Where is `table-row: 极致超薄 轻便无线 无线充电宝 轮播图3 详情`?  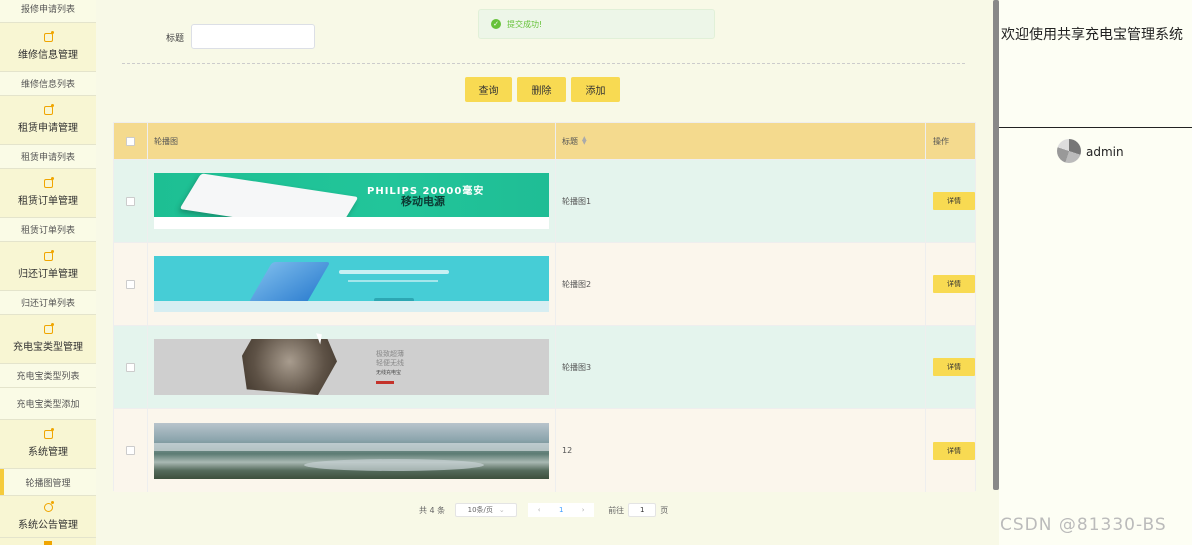
table-row: 极致超薄 轻便无线 无线充电宝 轮播图3 详情 is located at coordinates (544, 367).